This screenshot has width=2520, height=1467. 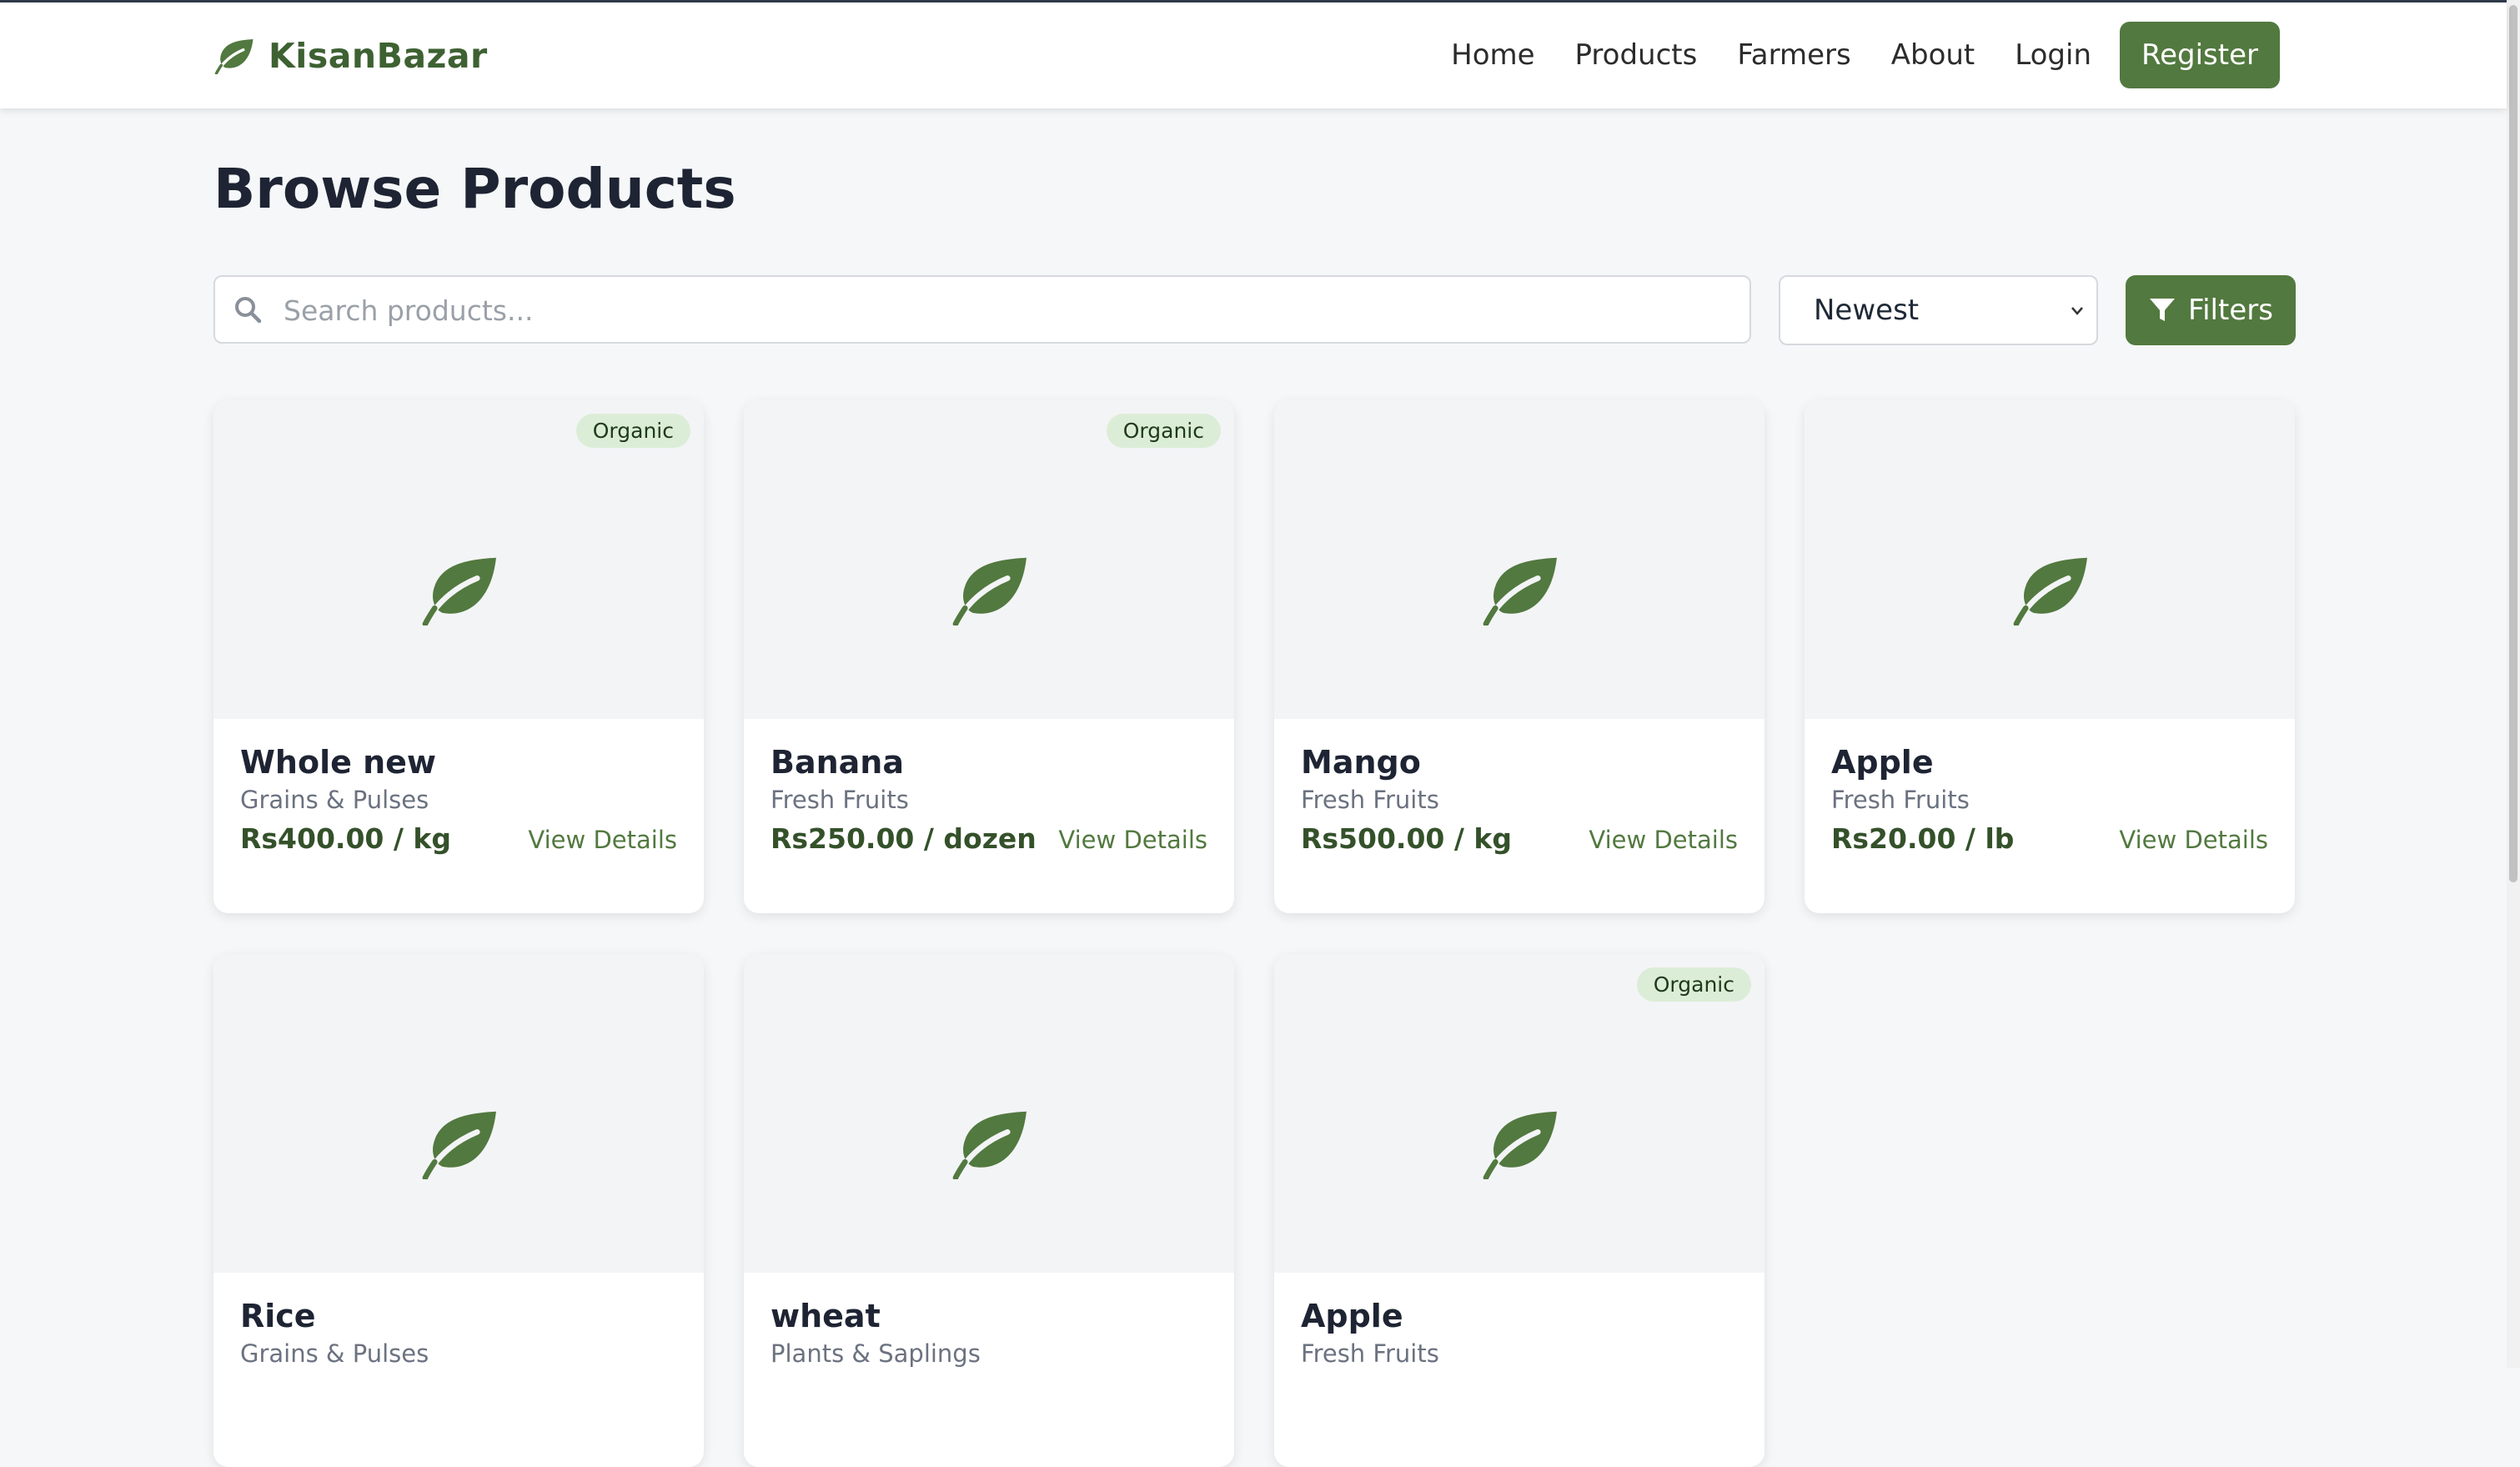 I want to click on nav-link-home: Home, so click(x=1492, y=55).